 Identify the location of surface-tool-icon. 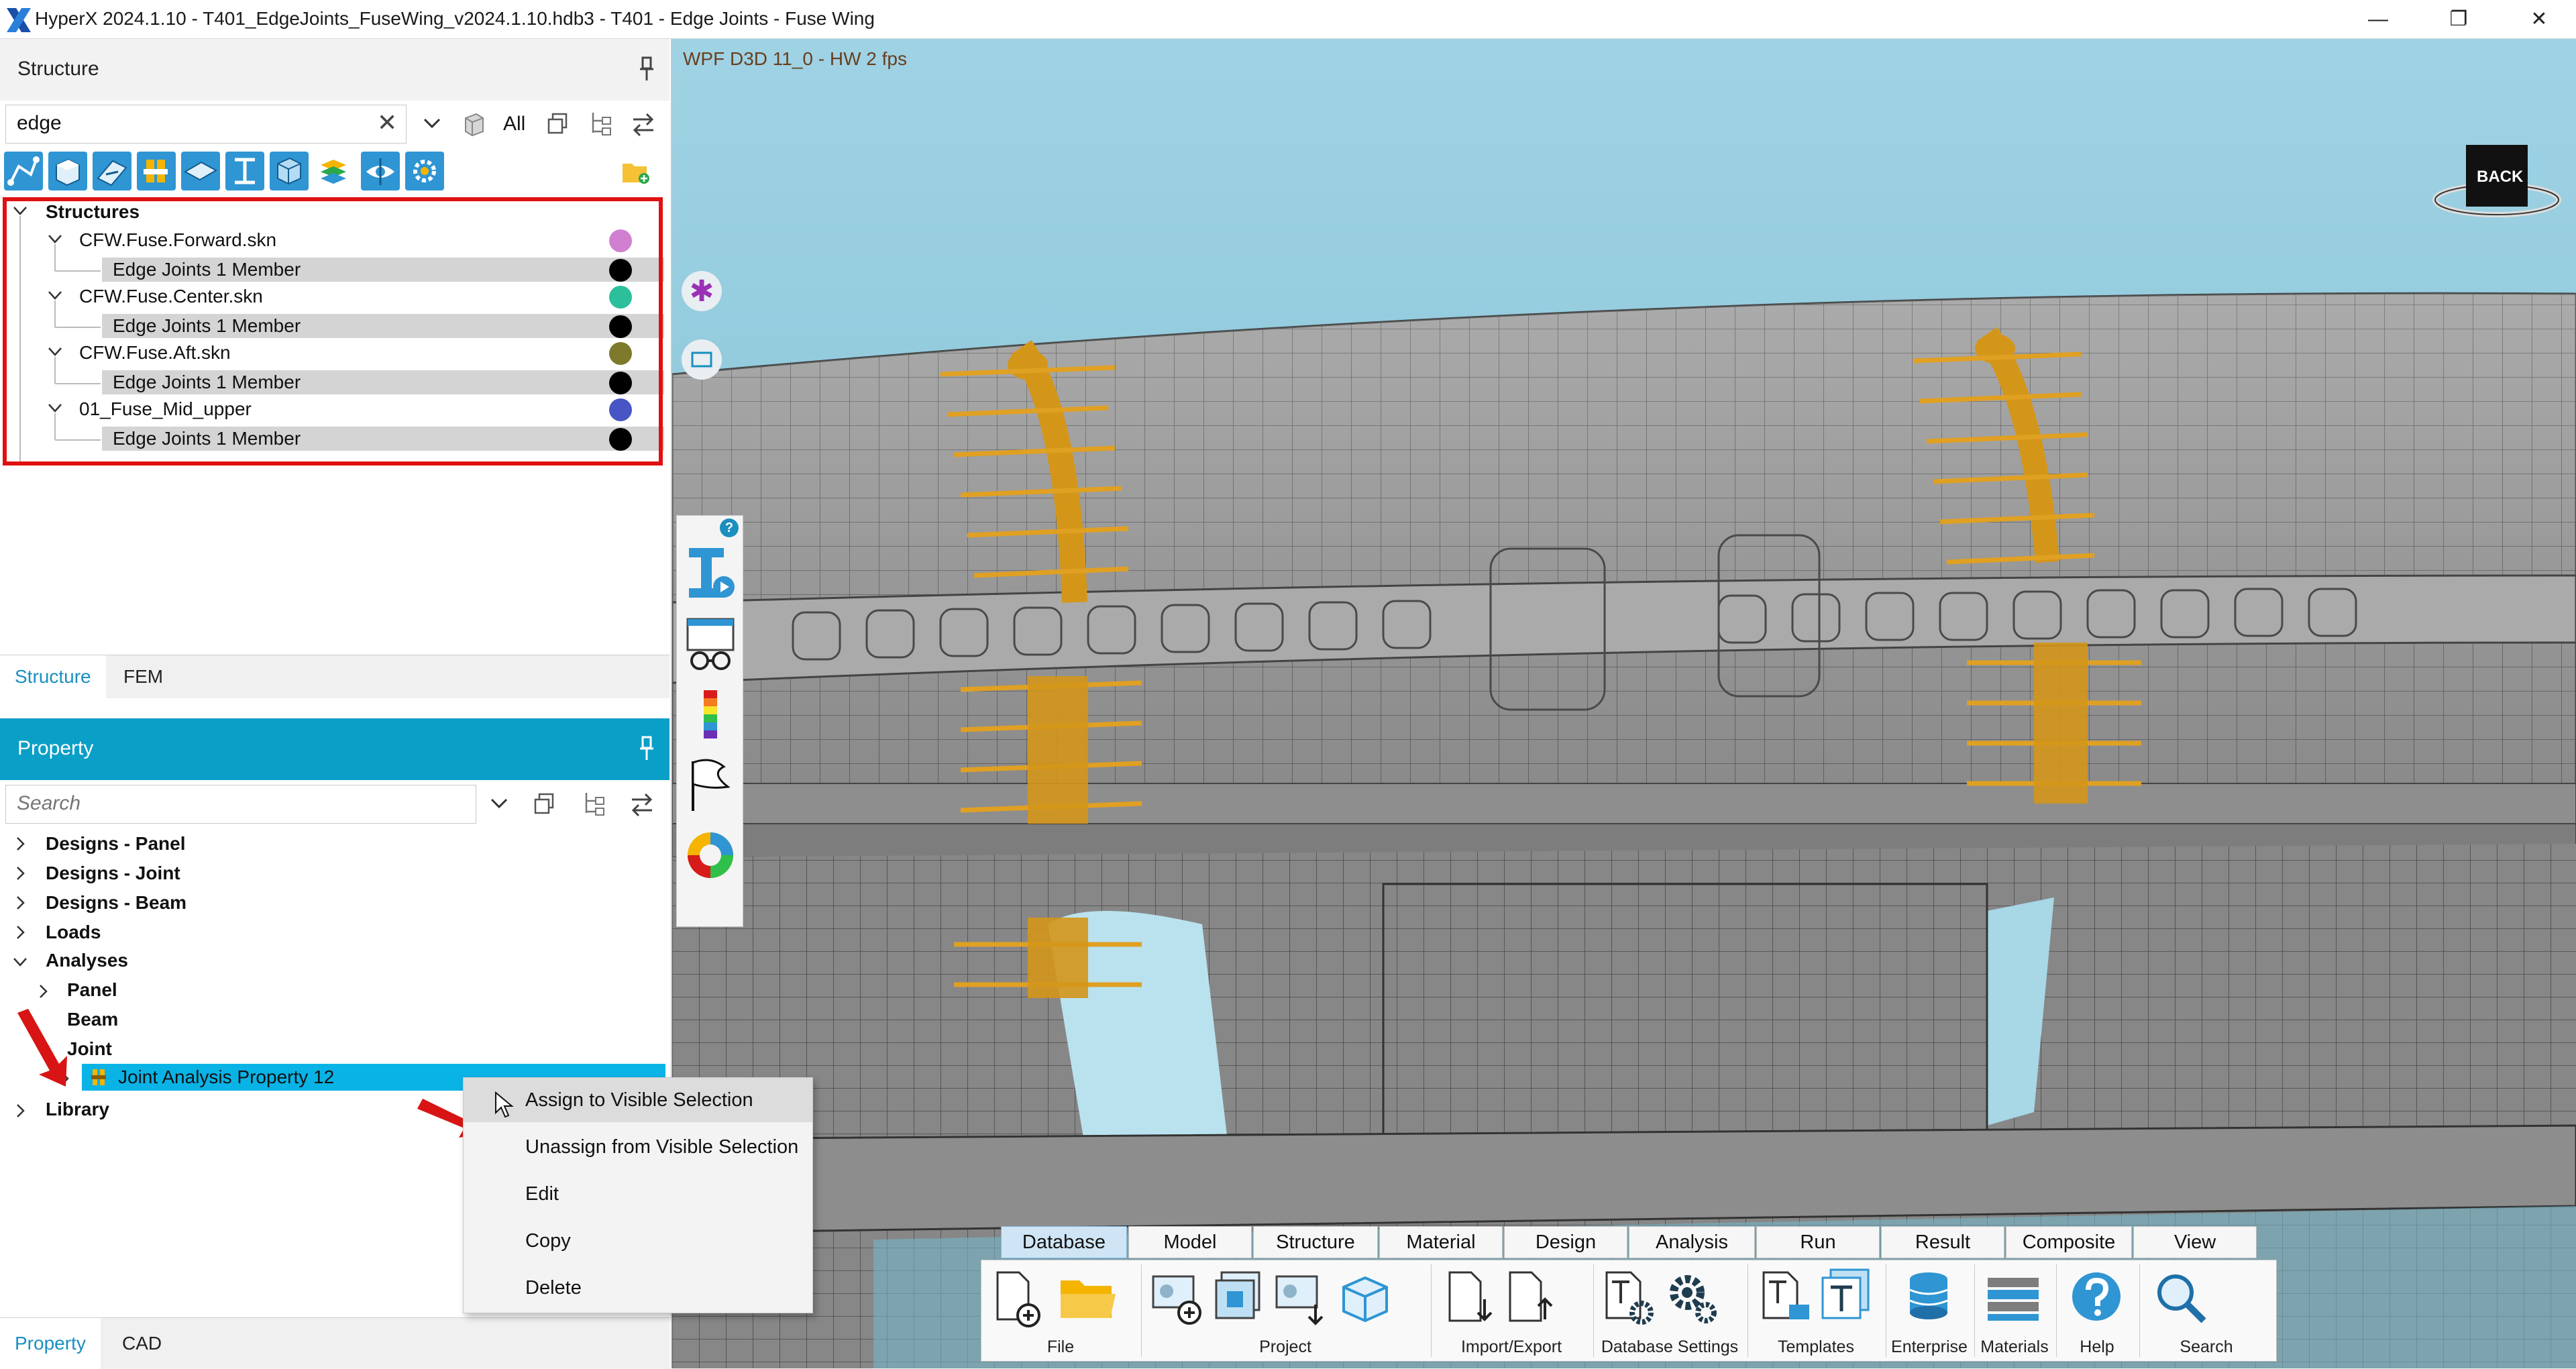
(200, 171).